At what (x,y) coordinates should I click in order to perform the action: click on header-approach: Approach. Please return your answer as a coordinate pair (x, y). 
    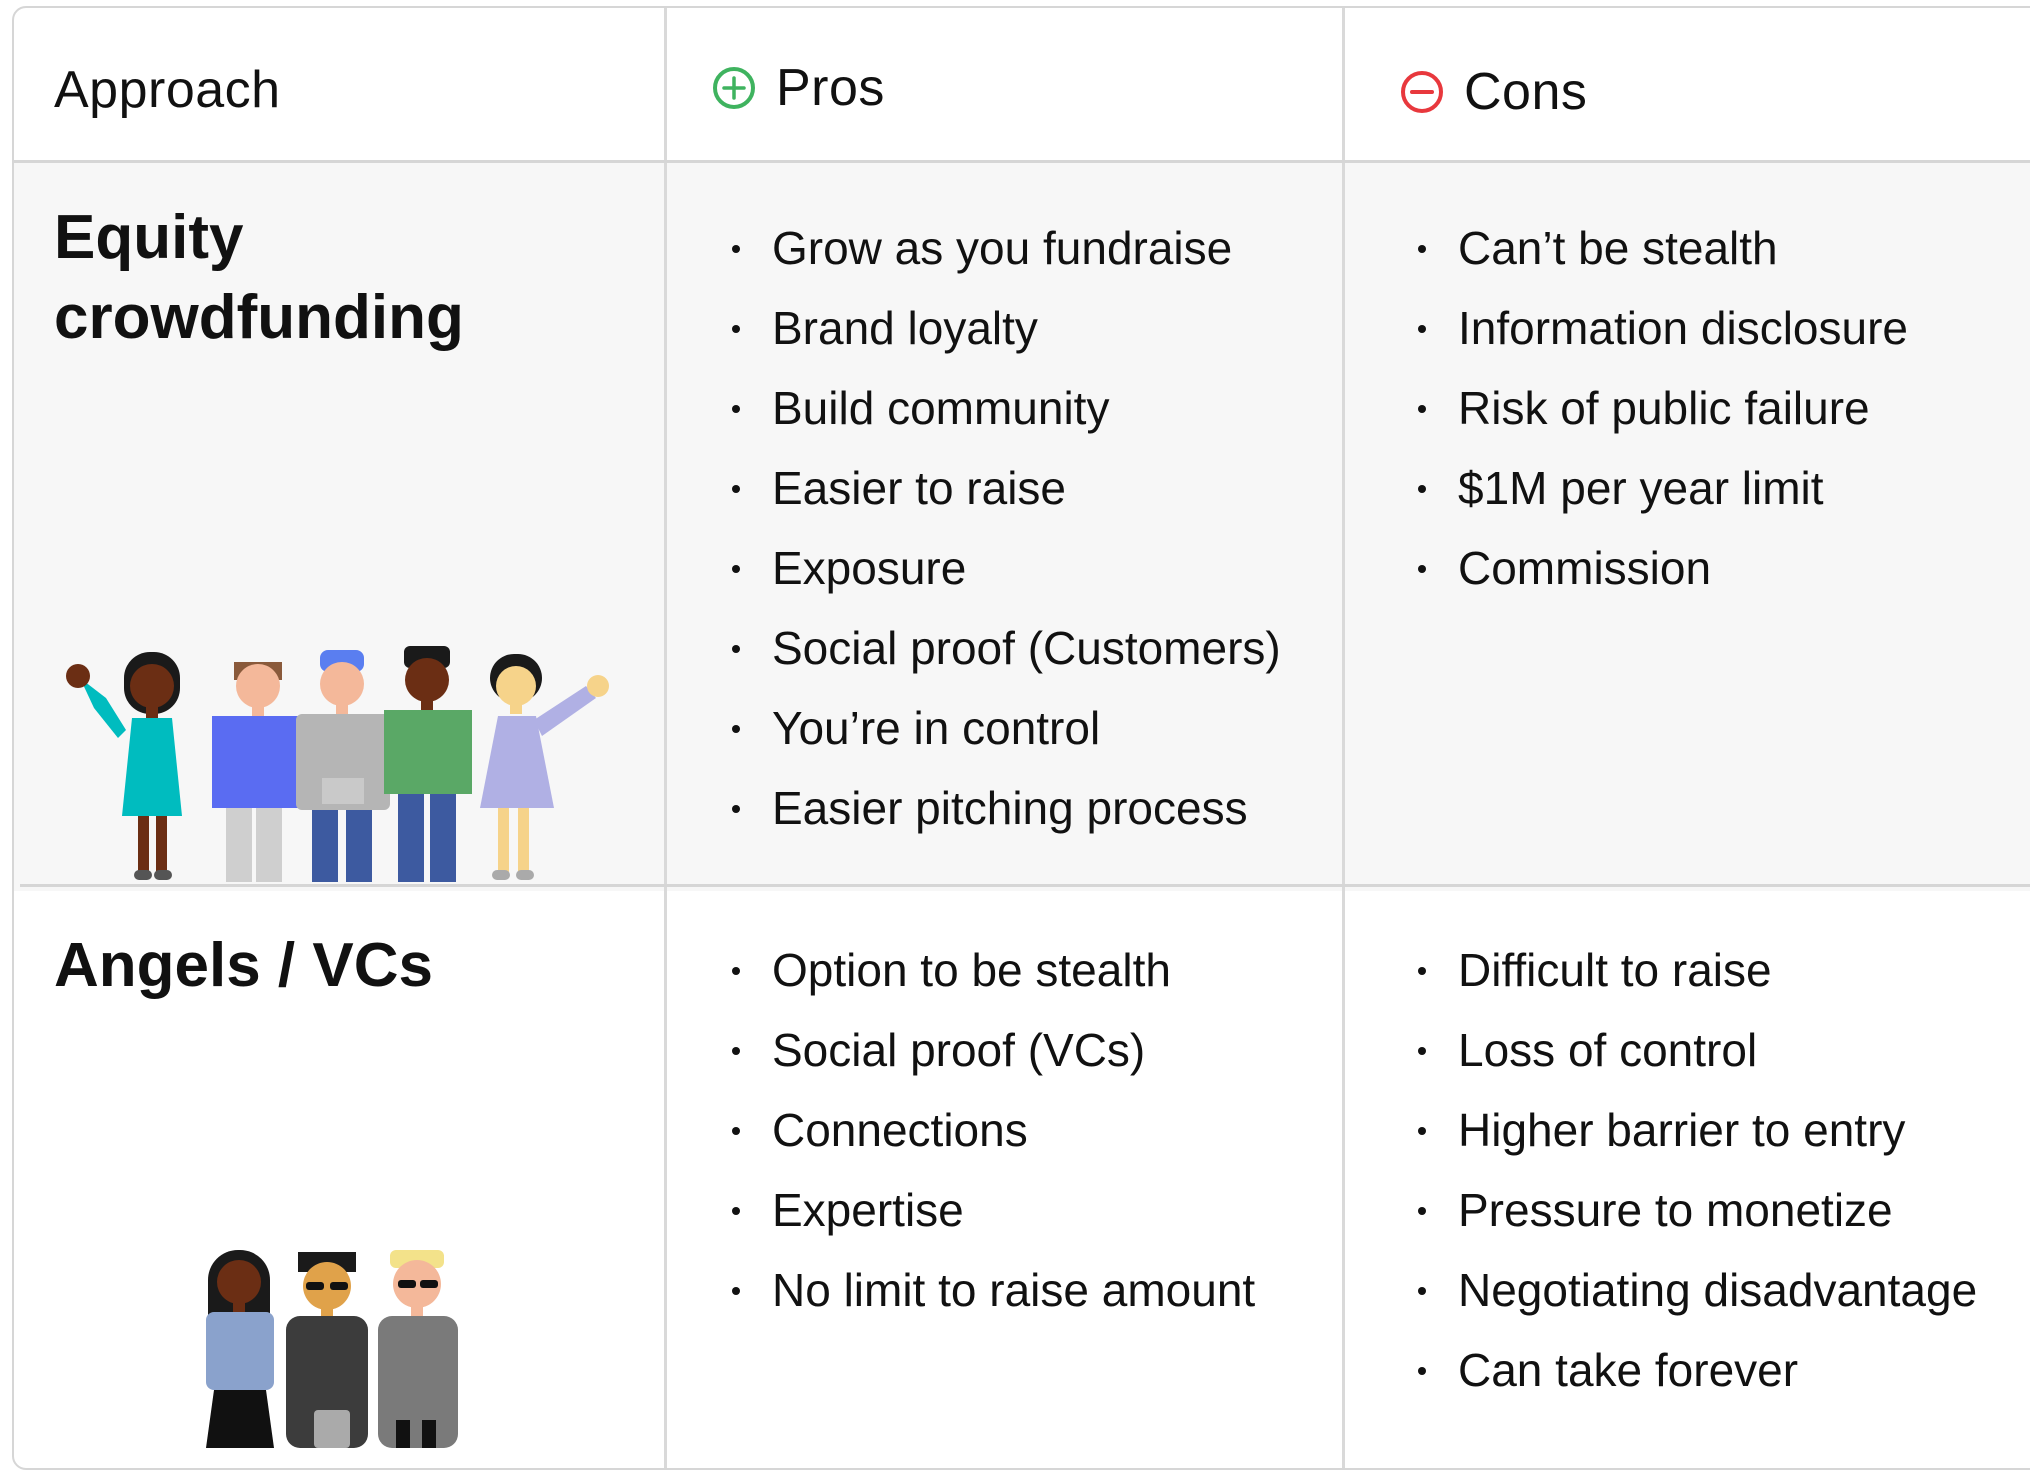
    Looking at the image, I should click on (167, 90).